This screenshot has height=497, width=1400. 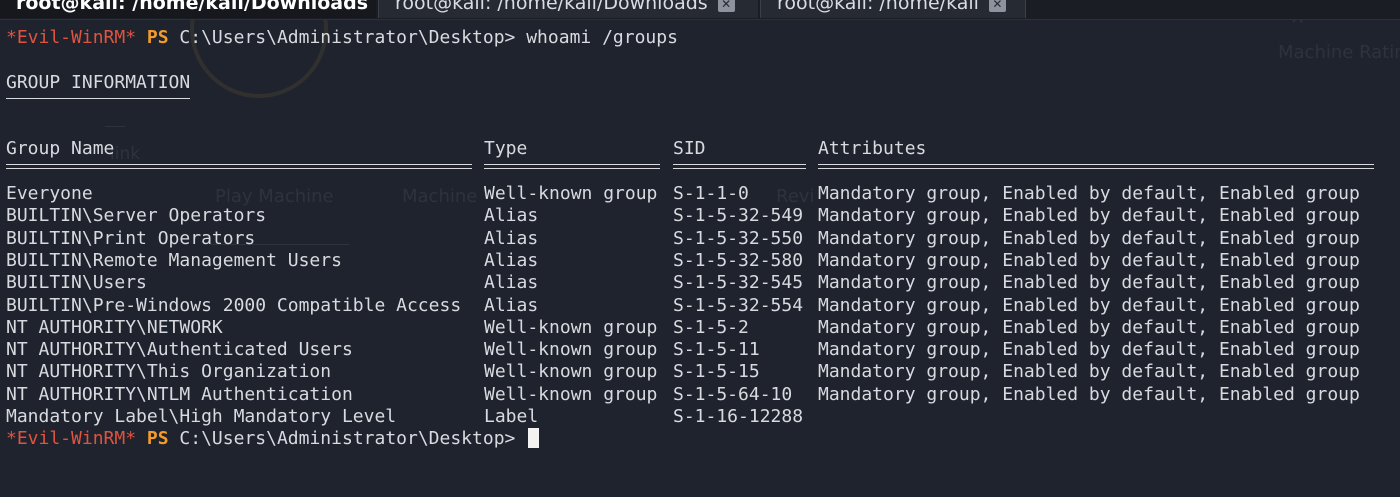 What do you see at coordinates (872, 149) in the screenshot?
I see `header-attributes: Attributes` at bounding box center [872, 149].